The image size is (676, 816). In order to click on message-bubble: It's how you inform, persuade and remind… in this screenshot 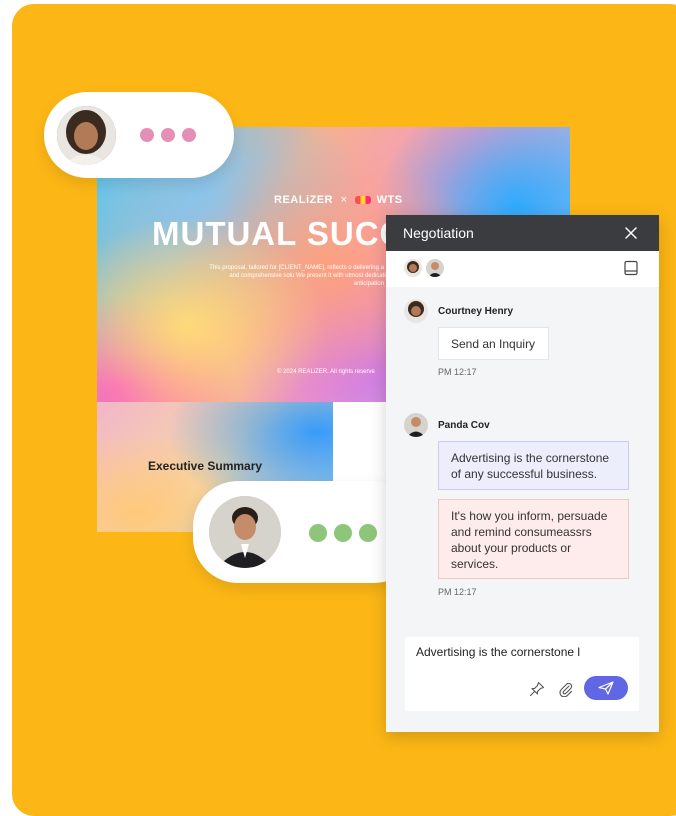, I will do `click(533, 539)`.